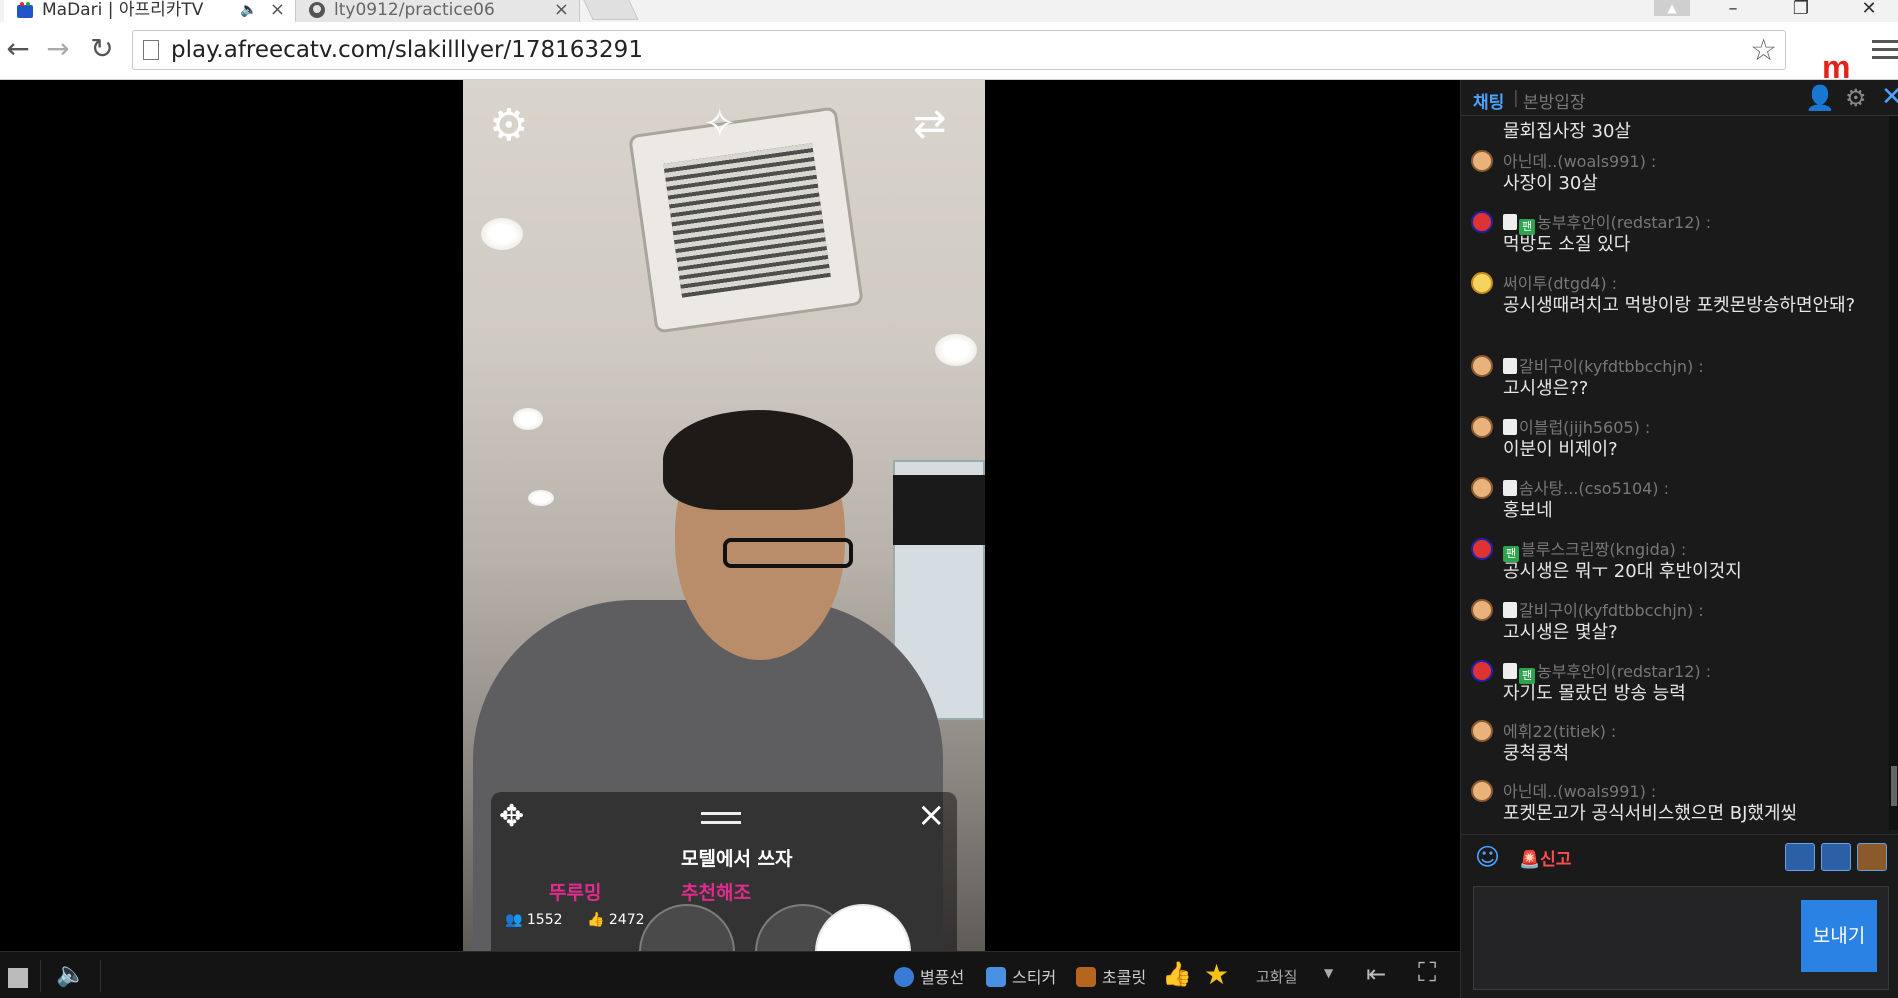 This screenshot has height=998, width=1898. I want to click on profile-icon: ▲, so click(1672, 8).